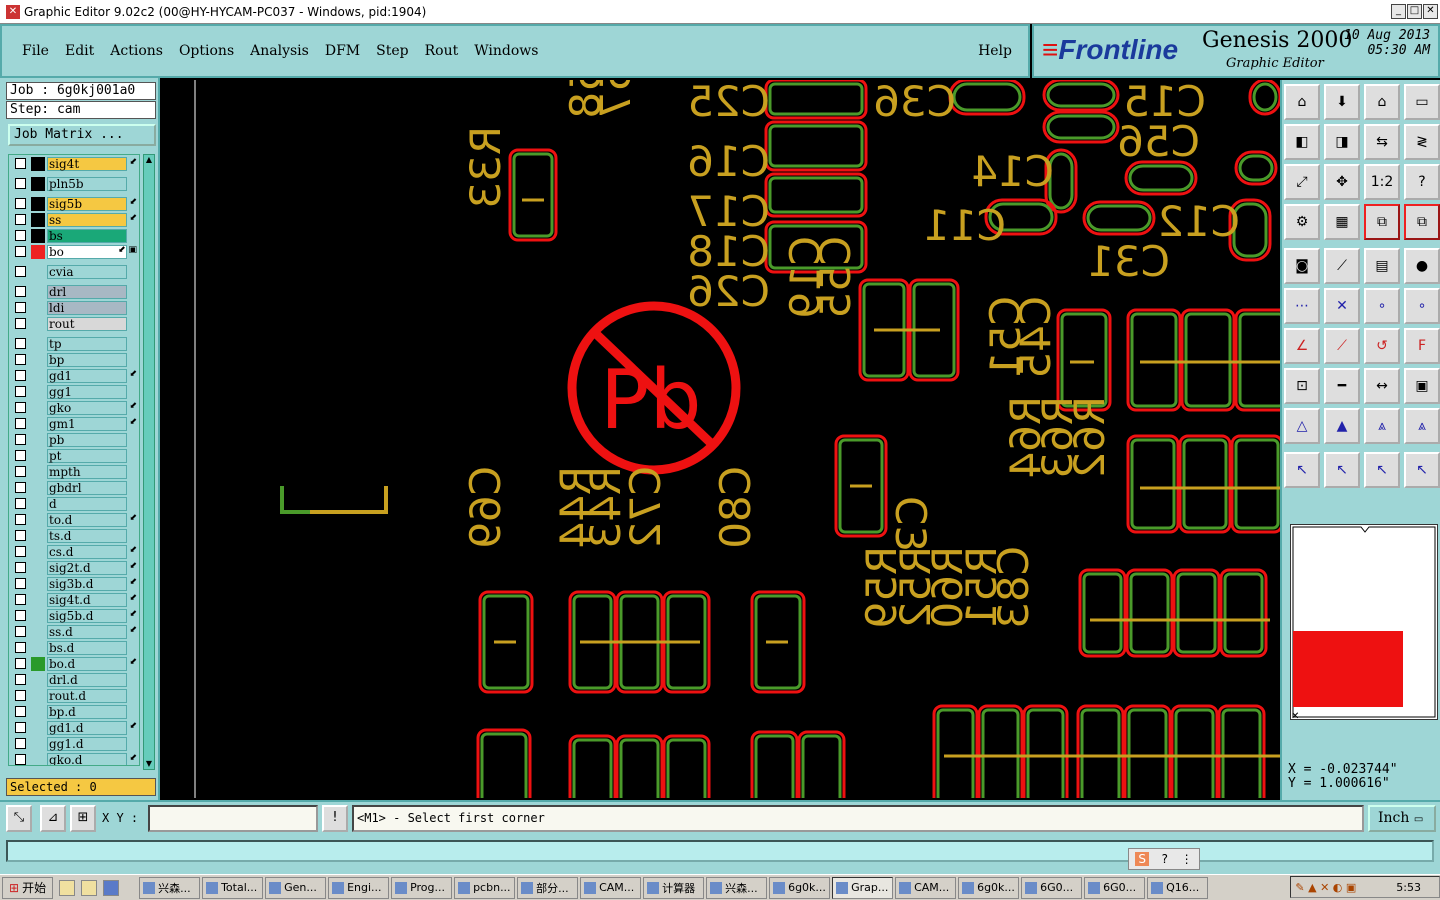 This screenshot has width=1440, height=900. What do you see at coordinates (74, 728) in the screenshot?
I see `layer-row: gd1.d ⬋` at bounding box center [74, 728].